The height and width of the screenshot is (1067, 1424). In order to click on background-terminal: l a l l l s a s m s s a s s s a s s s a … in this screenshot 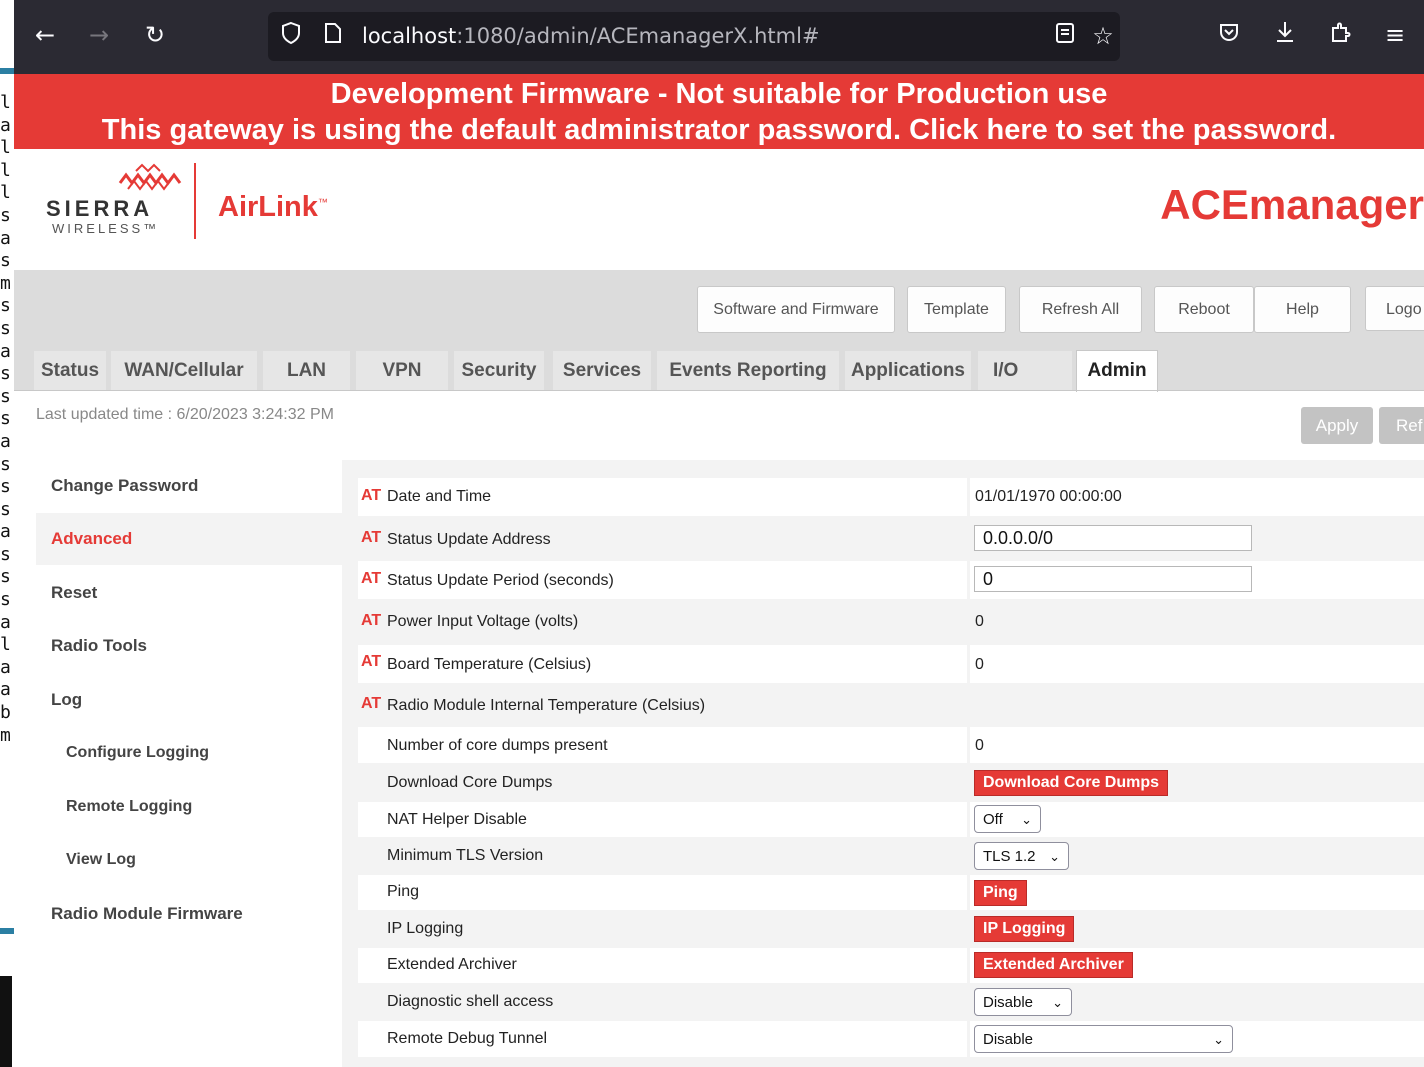, I will do `click(7, 533)`.